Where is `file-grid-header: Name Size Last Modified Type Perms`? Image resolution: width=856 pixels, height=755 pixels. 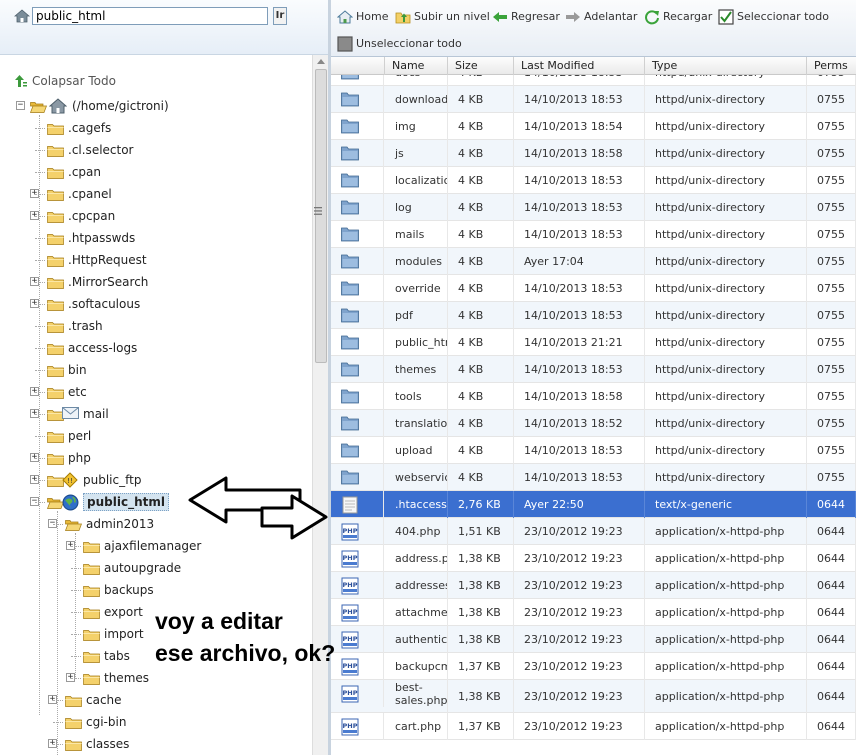
file-grid-header: Name Size Last Modified Type Perms is located at coordinates (593, 66).